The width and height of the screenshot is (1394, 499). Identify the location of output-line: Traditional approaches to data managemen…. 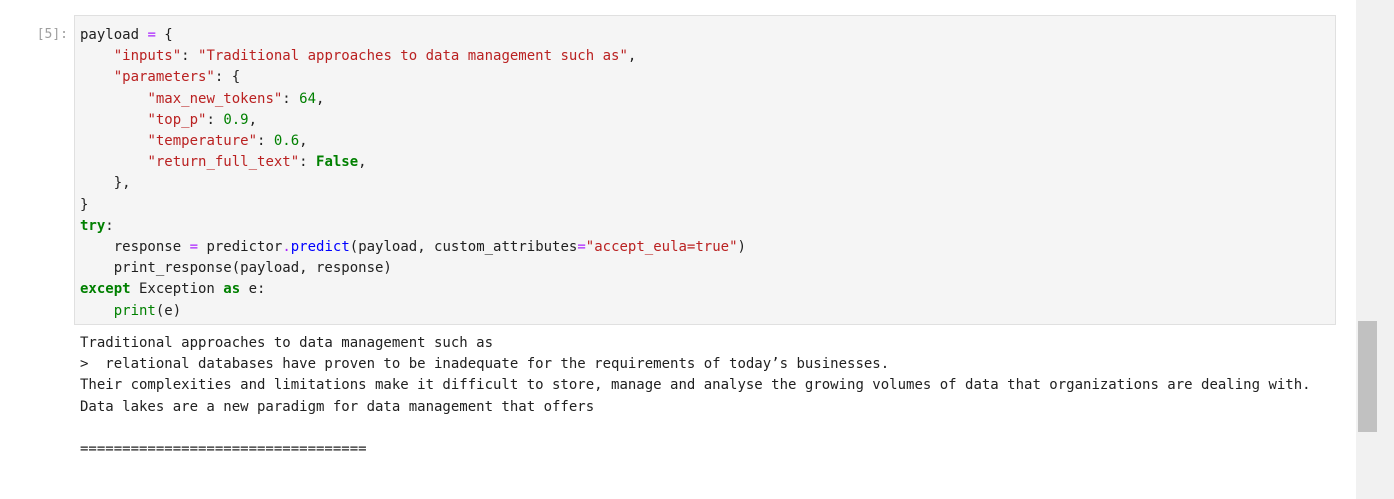
(287, 343).